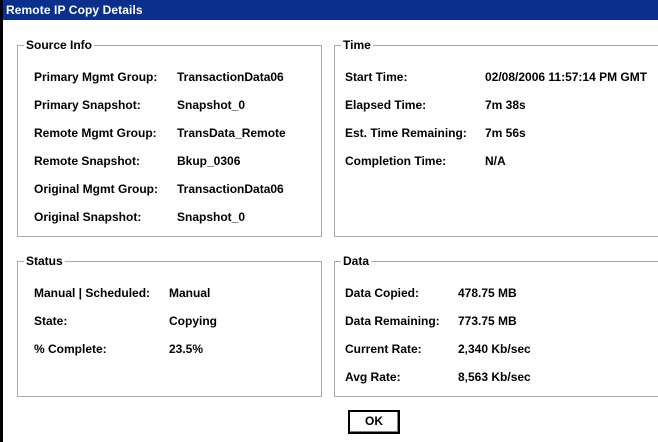 The width and height of the screenshot is (658, 442). What do you see at coordinates (88, 217) in the screenshot?
I see `row-label: Original Snapshot:` at bounding box center [88, 217].